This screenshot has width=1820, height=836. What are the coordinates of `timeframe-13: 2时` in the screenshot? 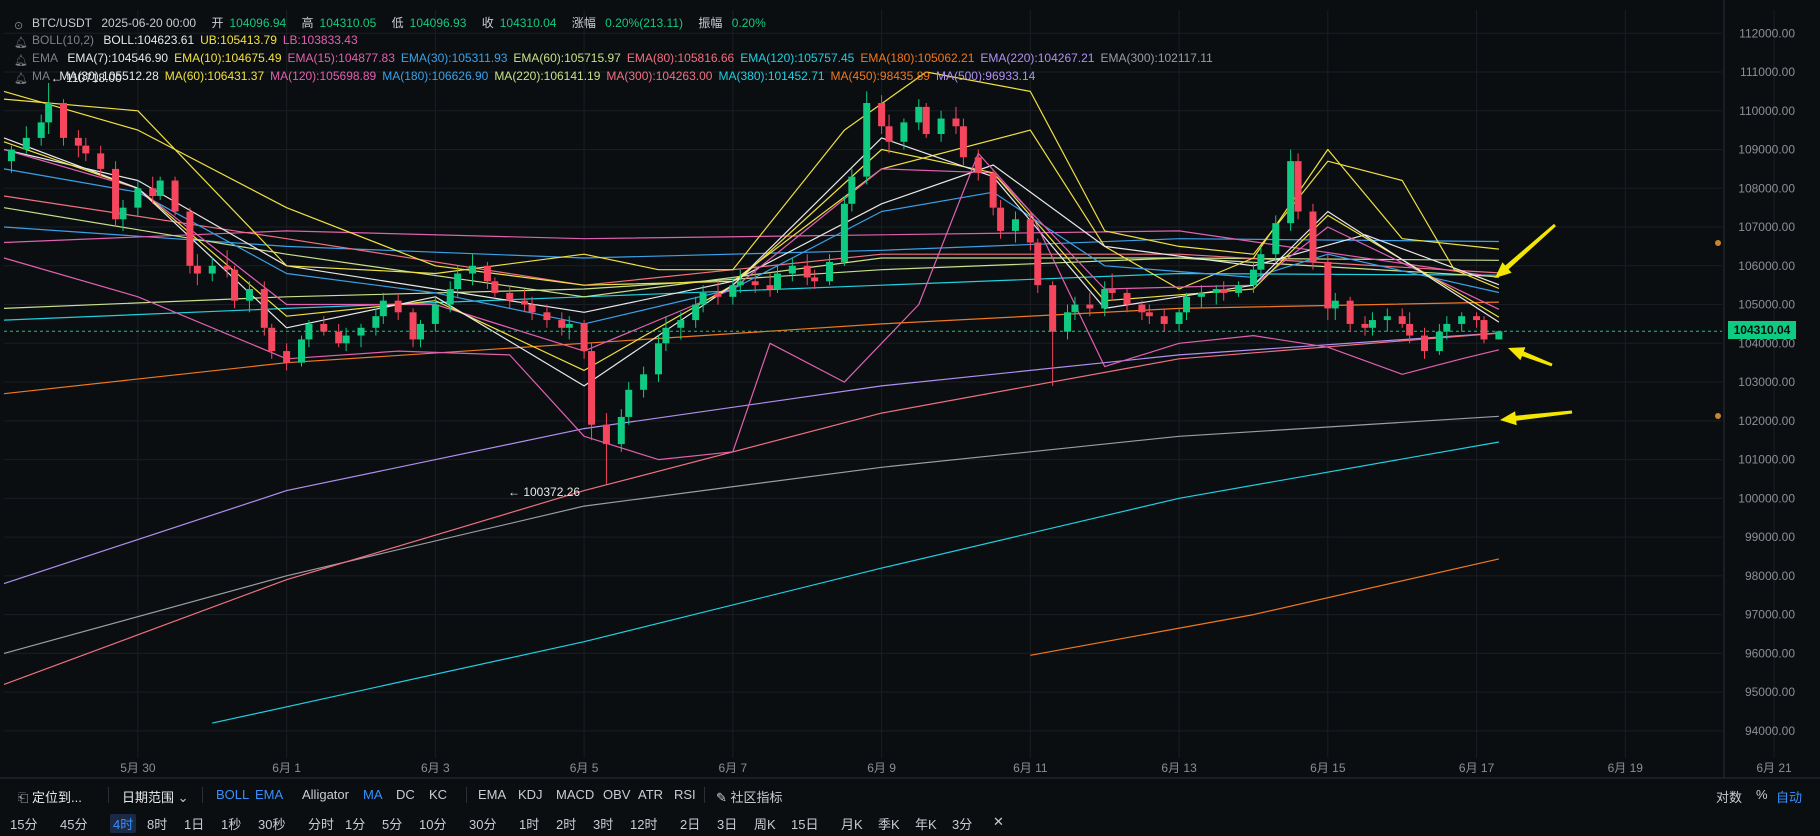 It's located at (566, 823).